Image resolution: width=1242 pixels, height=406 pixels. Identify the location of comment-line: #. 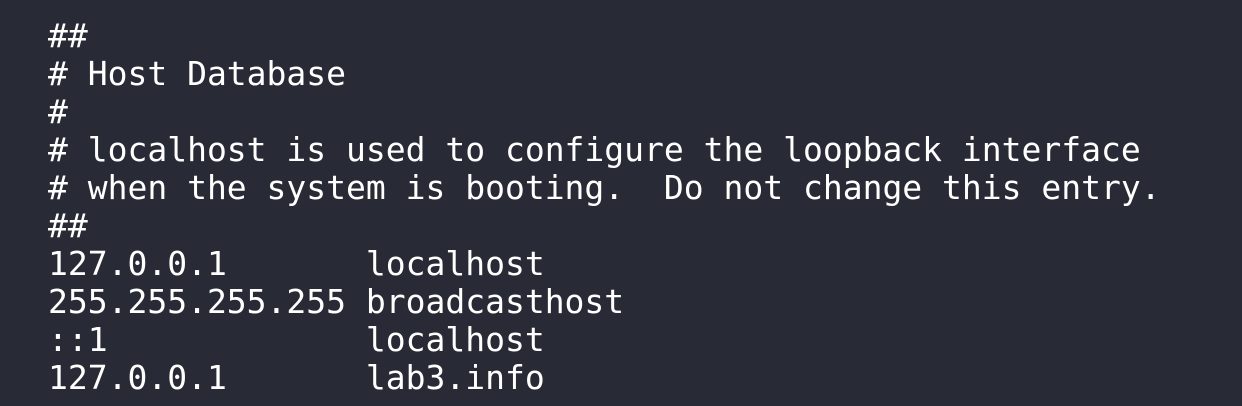
(58, 111).